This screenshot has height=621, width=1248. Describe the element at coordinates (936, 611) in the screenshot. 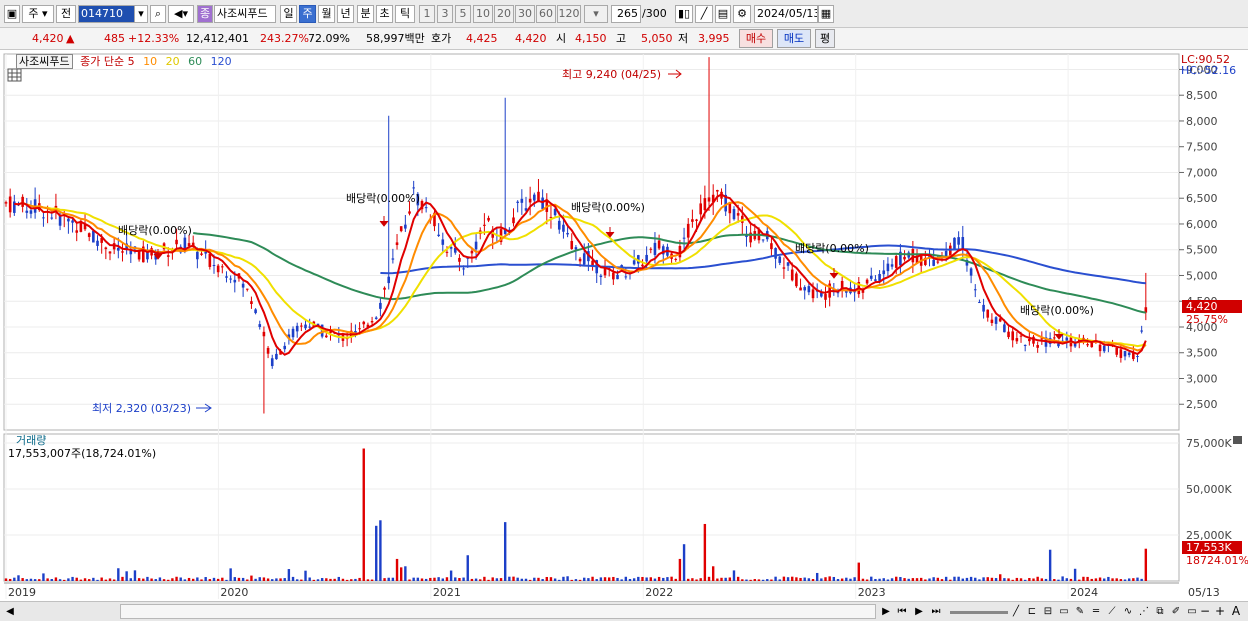

I see `fast-forward-icon: ⏭` at that location.